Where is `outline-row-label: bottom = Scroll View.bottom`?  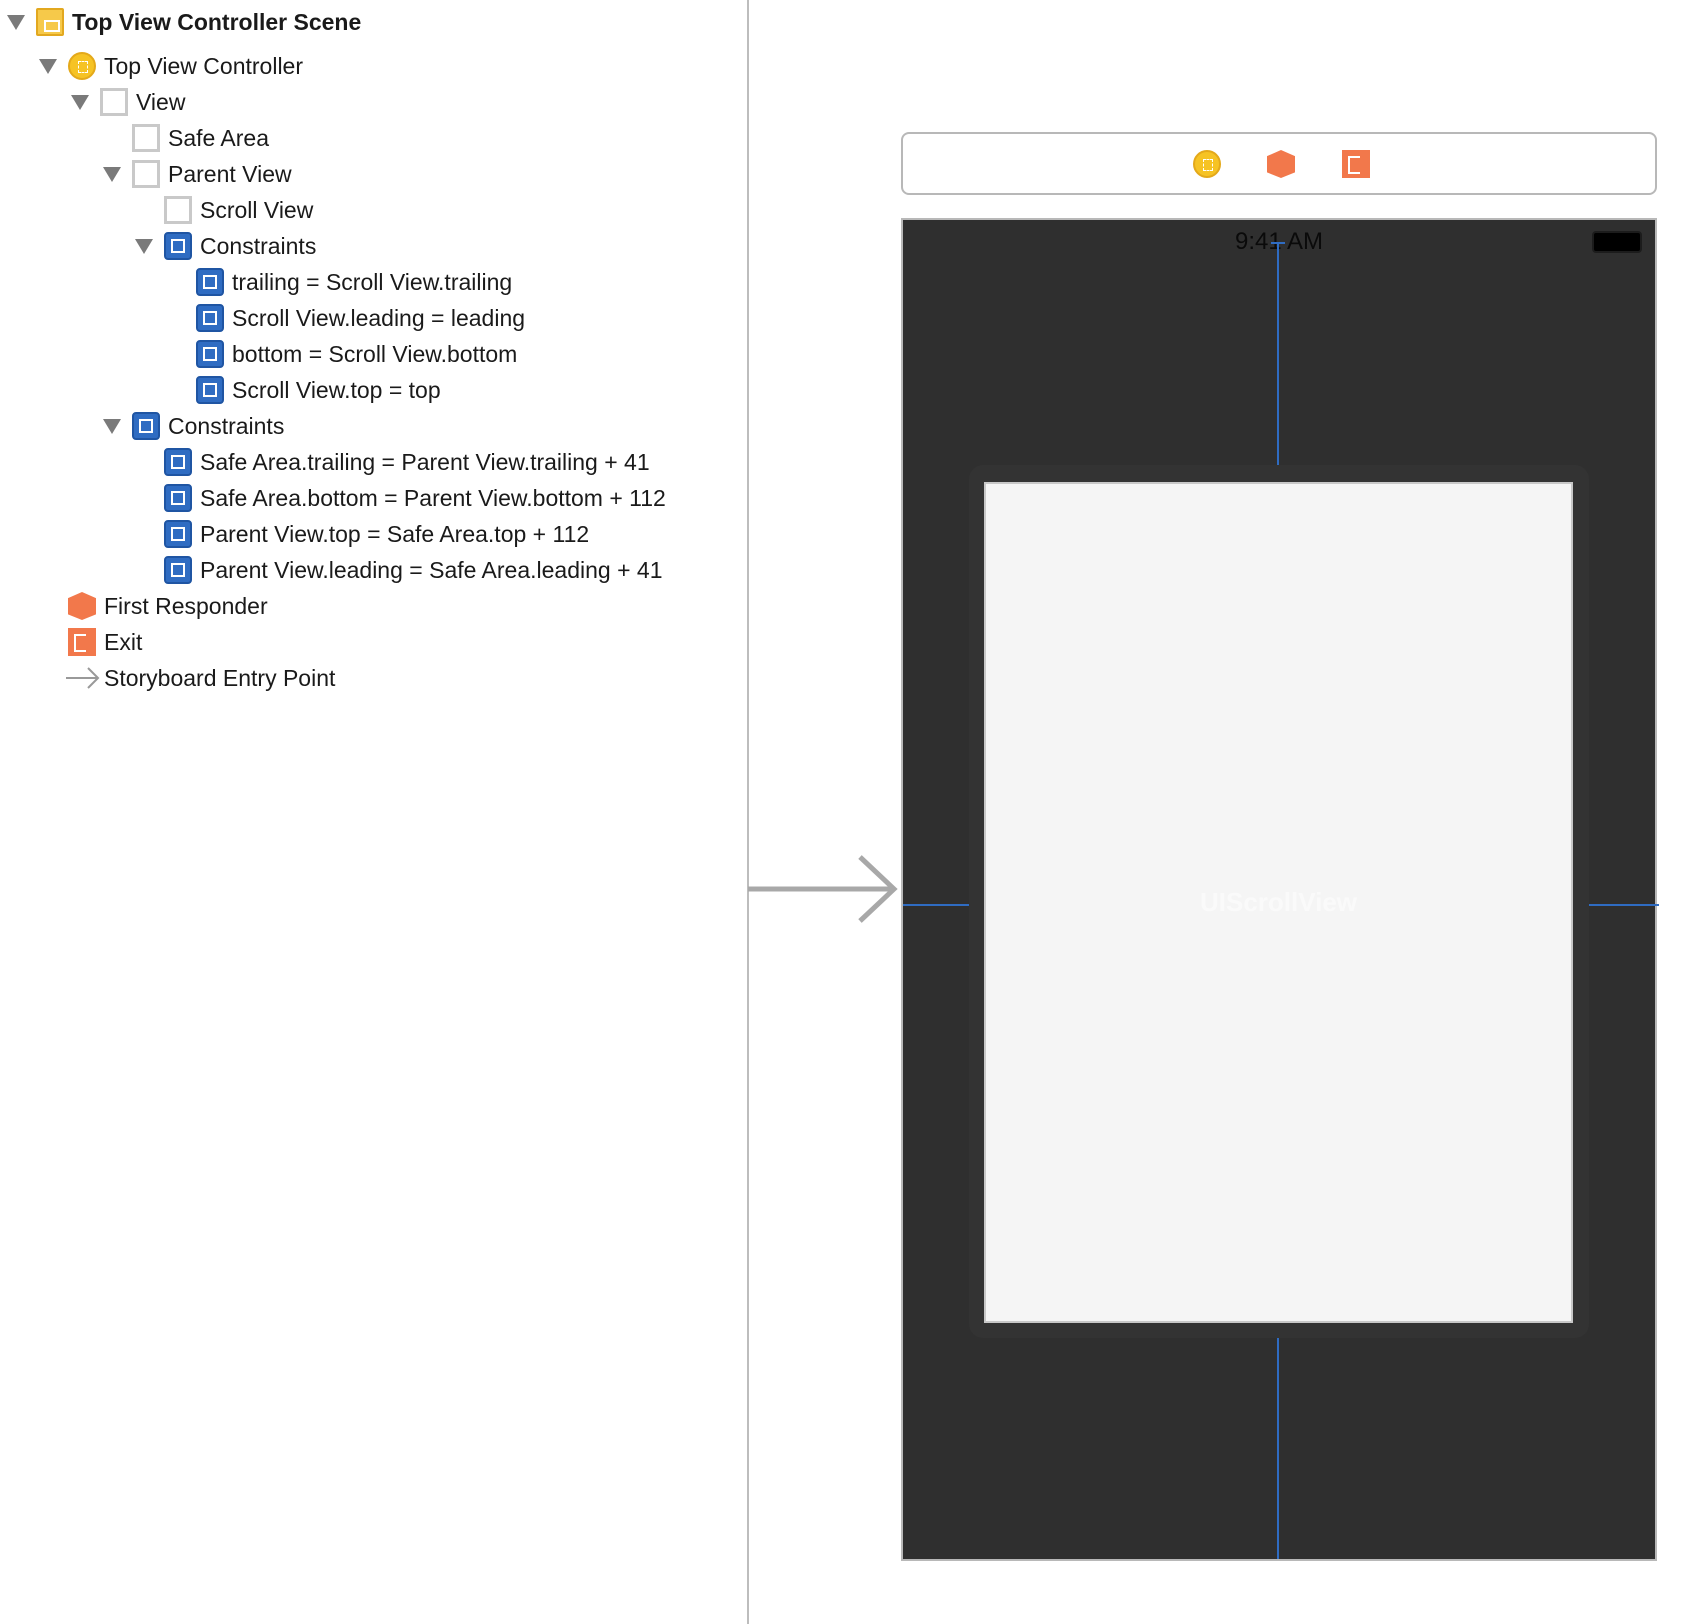 outline-row-label: bottom = Scroll View.bottom is located at coordinates (375, 353).